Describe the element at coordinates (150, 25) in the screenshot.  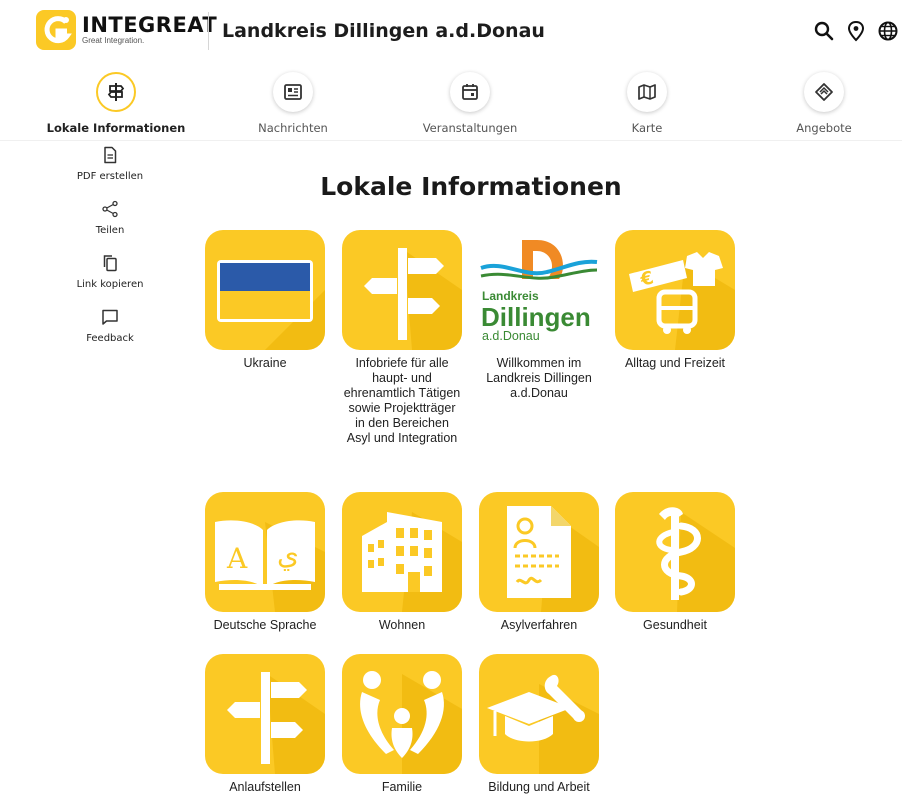
I see `logo-name: INTEGREAT` at that location.